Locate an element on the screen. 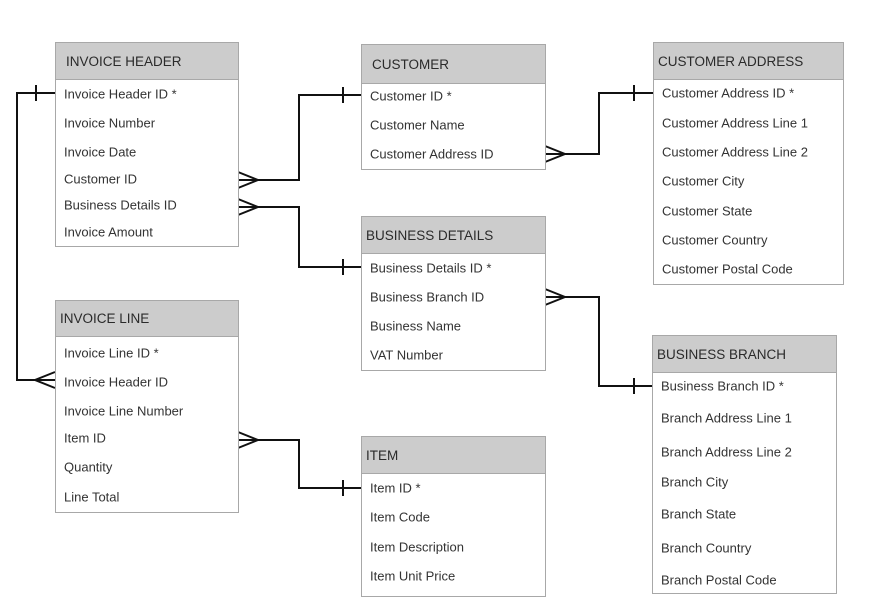 Image resolution: width=870 pixels, height=610 pixels. field: Branch Address Line 2 is located at coordinates (726, 452).